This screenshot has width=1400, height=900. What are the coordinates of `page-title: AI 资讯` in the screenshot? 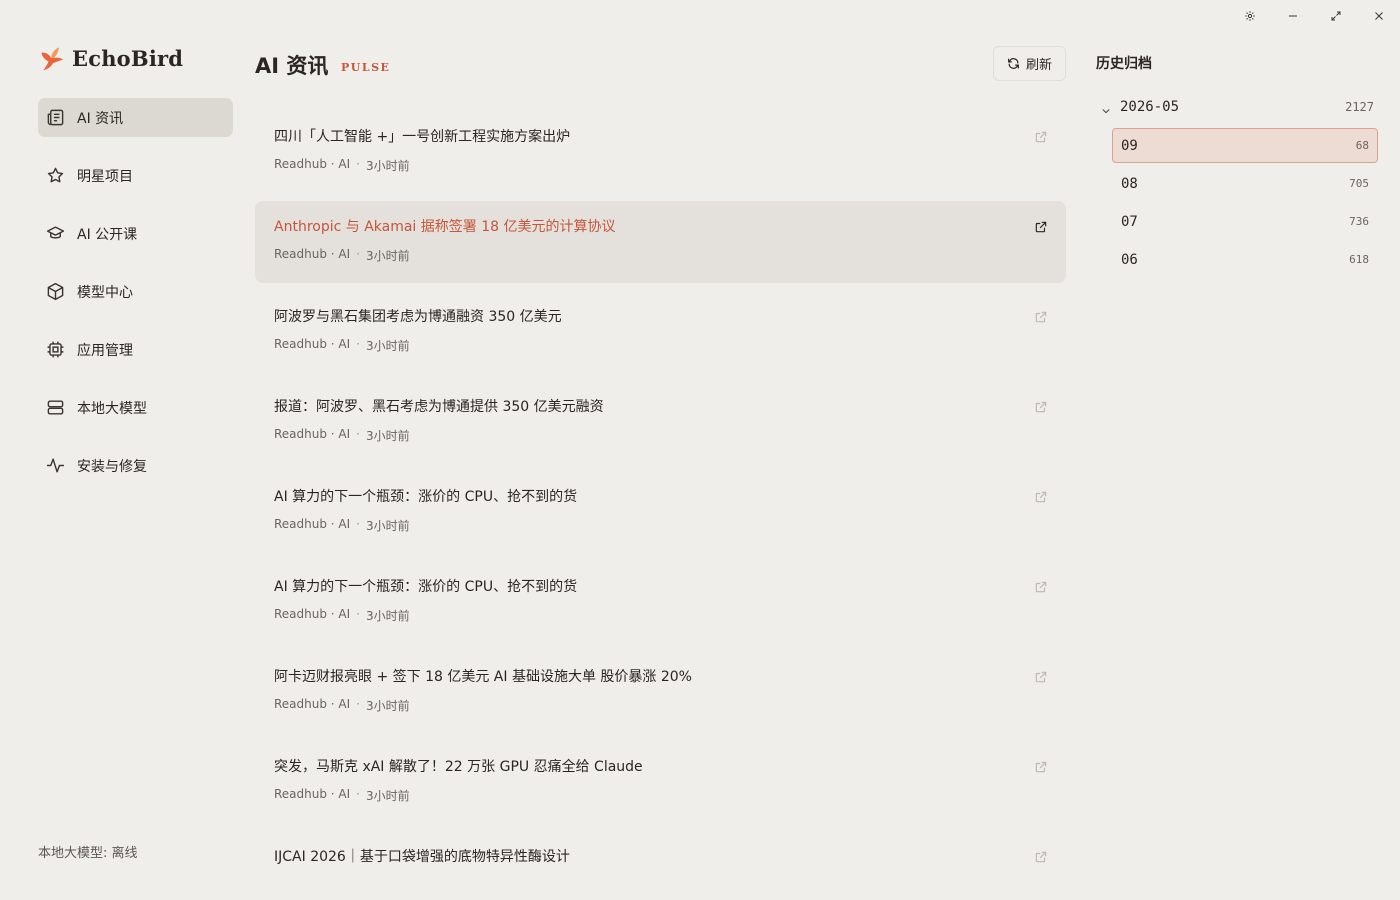 It's located at (292, 66).